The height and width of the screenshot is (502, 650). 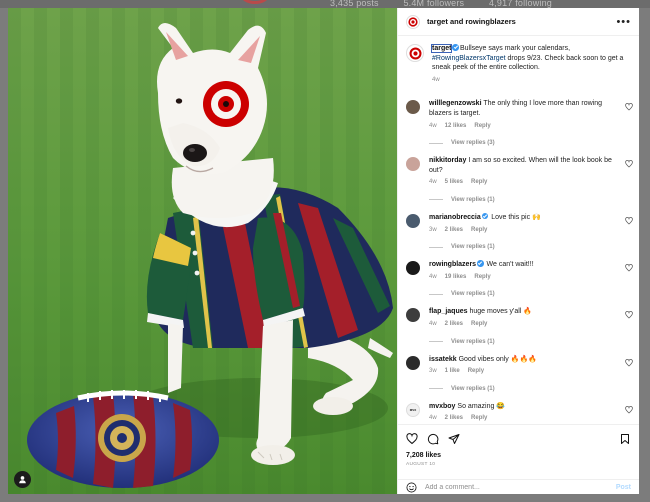 What do you see at coordinates (526, 127) in the screenshot?
I see `comment-meta: 4w 12 likes Reply` at bounding box center [526, 127].